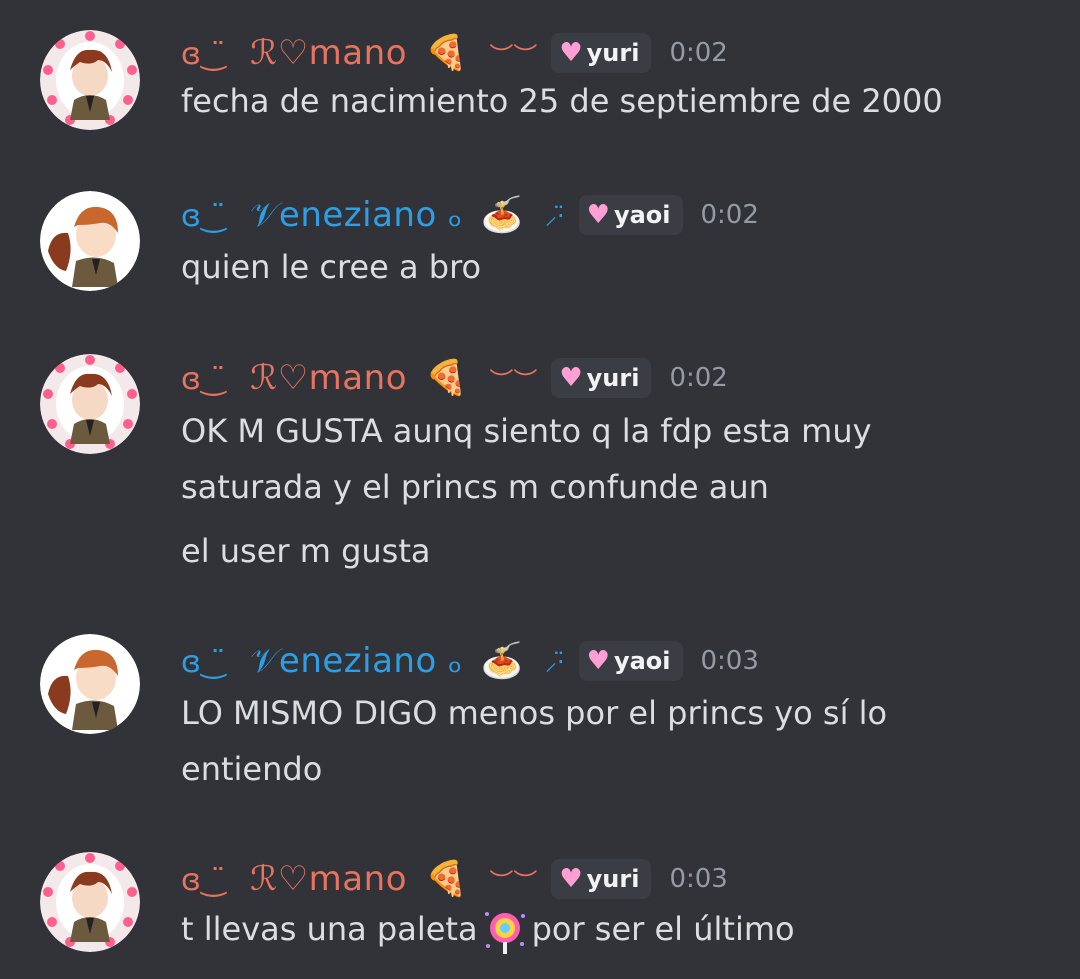  I want to click on message-header: ɞ‿̈ 𝒱eneziano ₒ 🍝 ⸝⋅̈ ♥ yaoi 0:02, so click(470, 215).